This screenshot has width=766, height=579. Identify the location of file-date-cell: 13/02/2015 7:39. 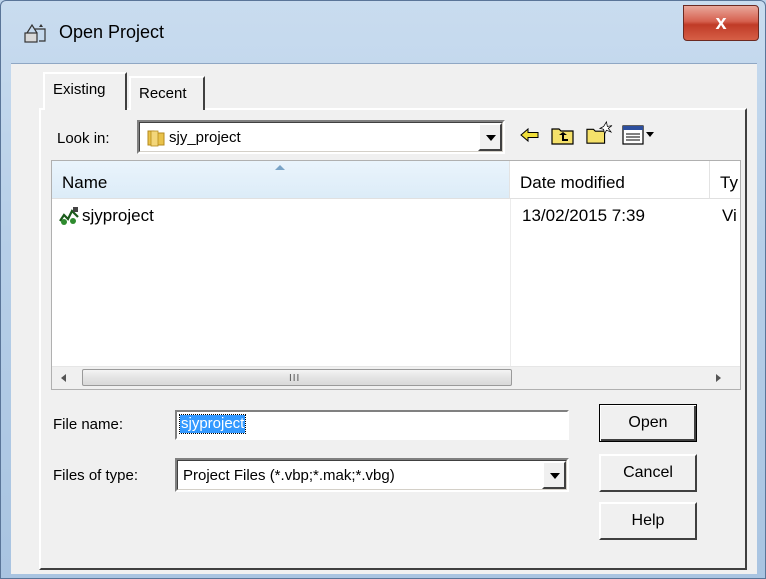
(583, 215).